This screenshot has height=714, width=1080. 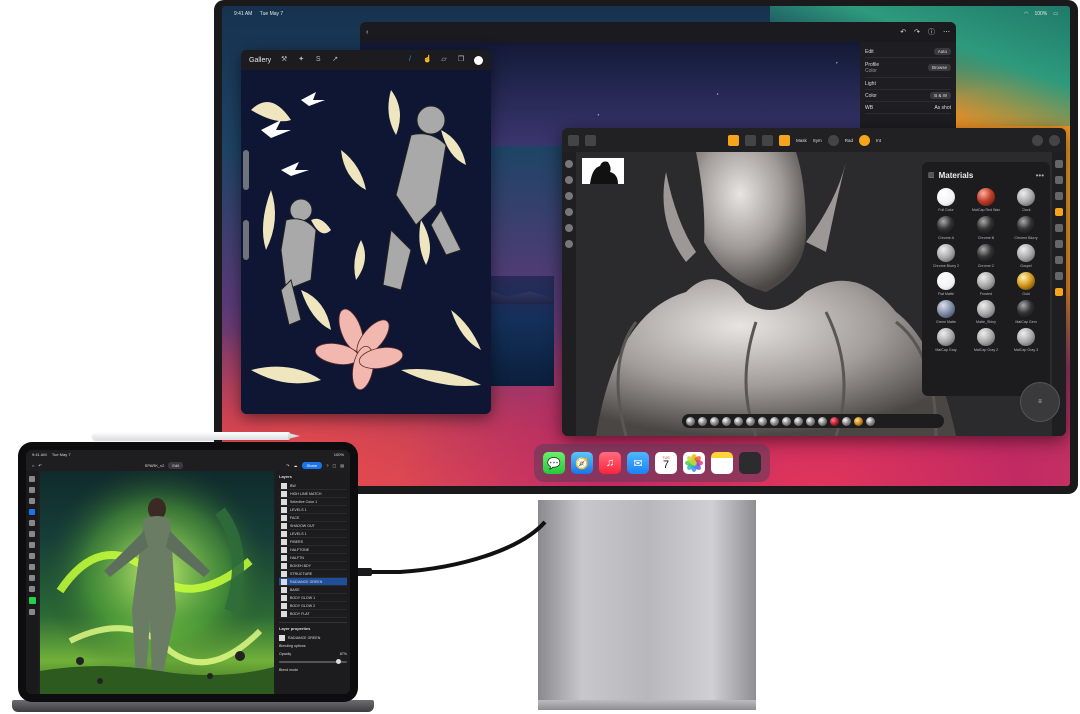 What do you see at coordinates (986, 312) in the screenshot?
I see `material-item: Matte_Shiny` at bounding box center [986, 312].